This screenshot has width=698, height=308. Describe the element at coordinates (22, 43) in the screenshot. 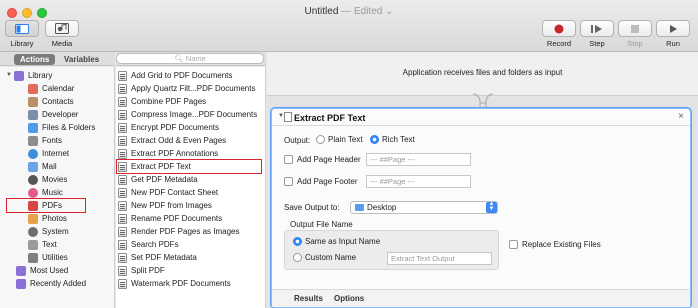

I see `library-button-label: Library` at that location.